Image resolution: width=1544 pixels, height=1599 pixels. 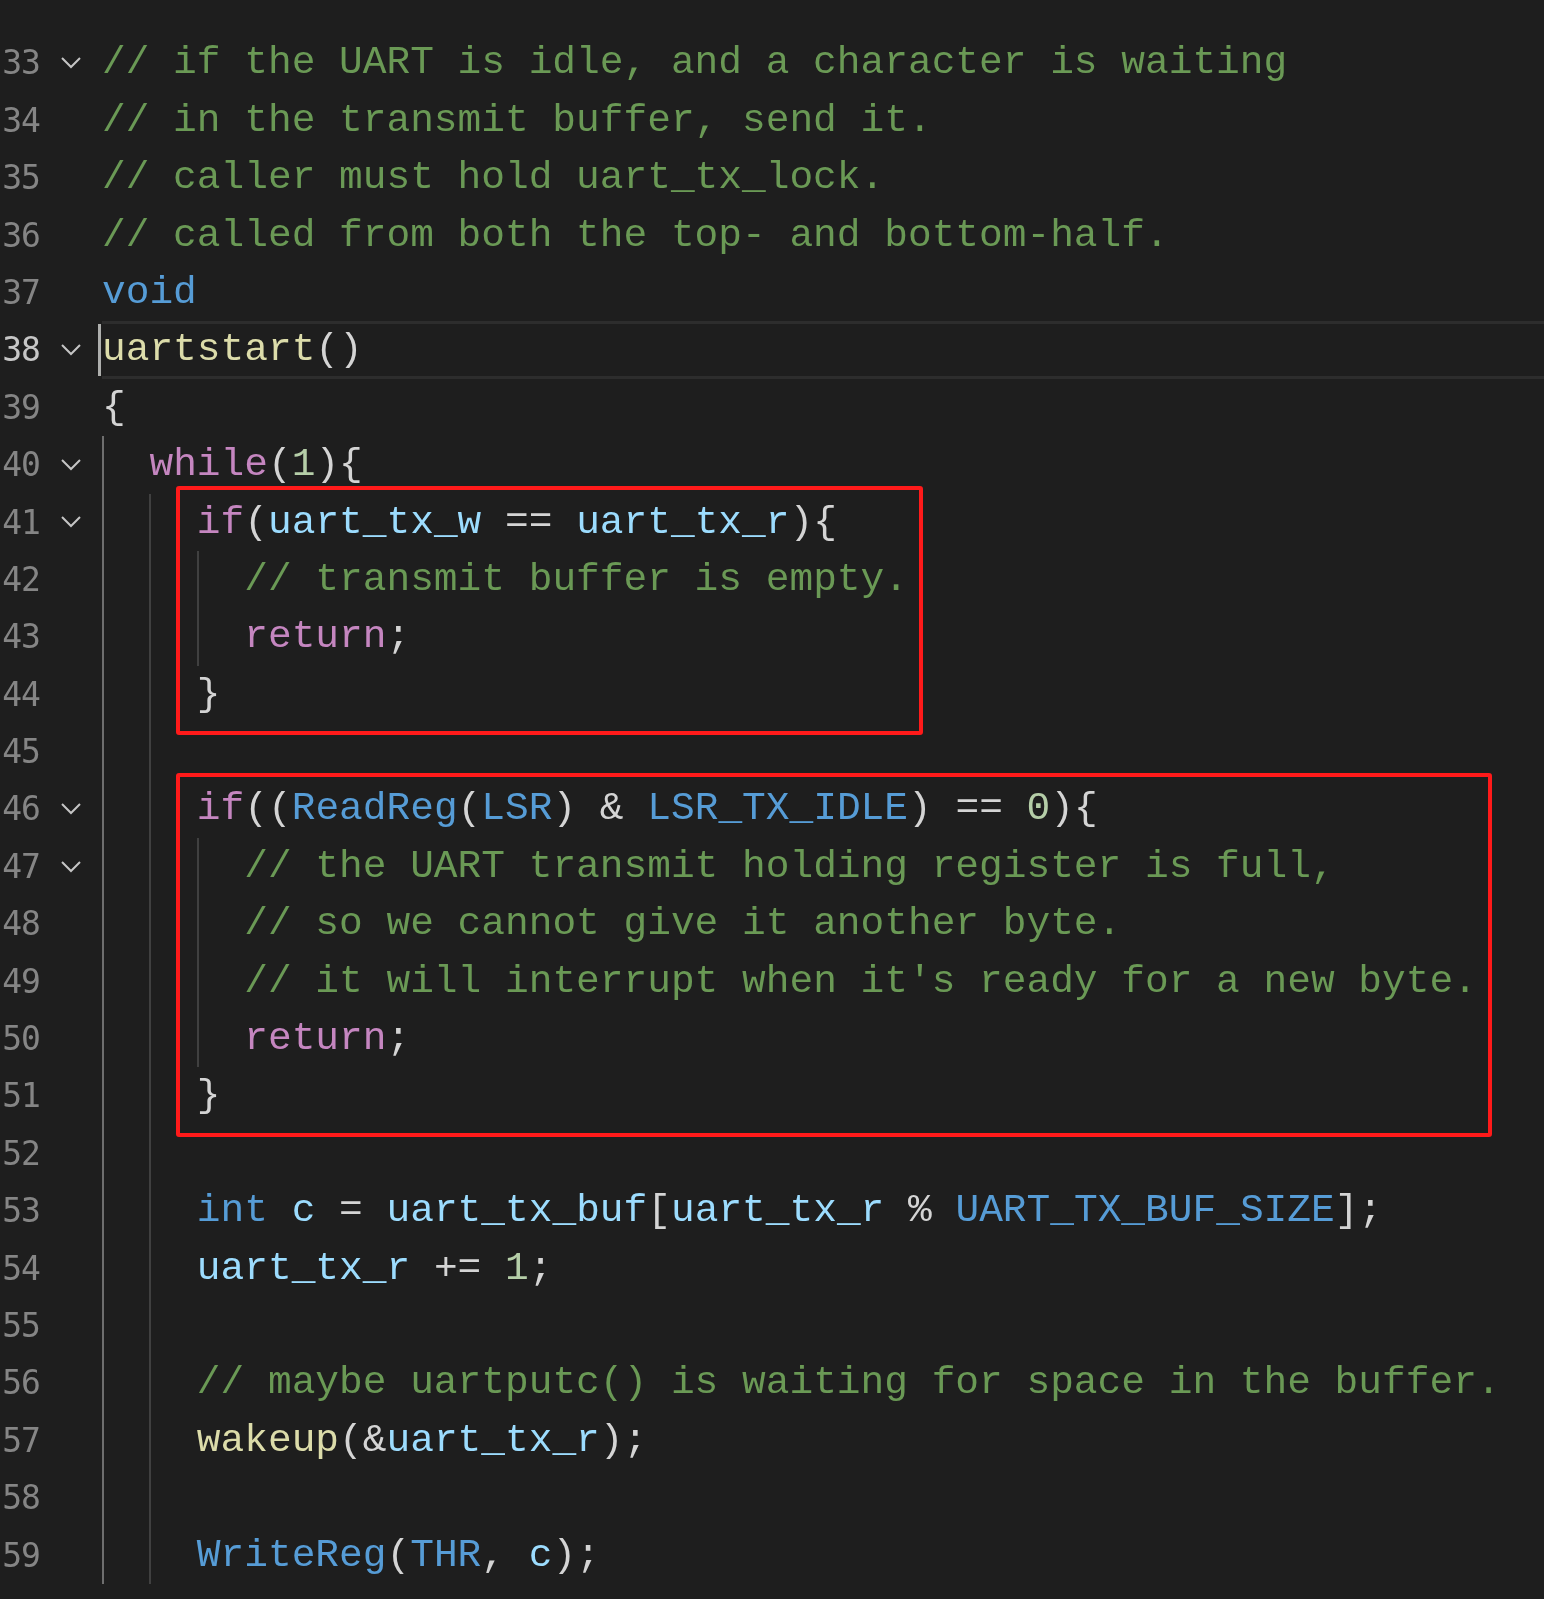 What do you see at coordinates (20, 1383) in the screenshot?
I see `line-number: 56` at bounding box center [20, 1383].